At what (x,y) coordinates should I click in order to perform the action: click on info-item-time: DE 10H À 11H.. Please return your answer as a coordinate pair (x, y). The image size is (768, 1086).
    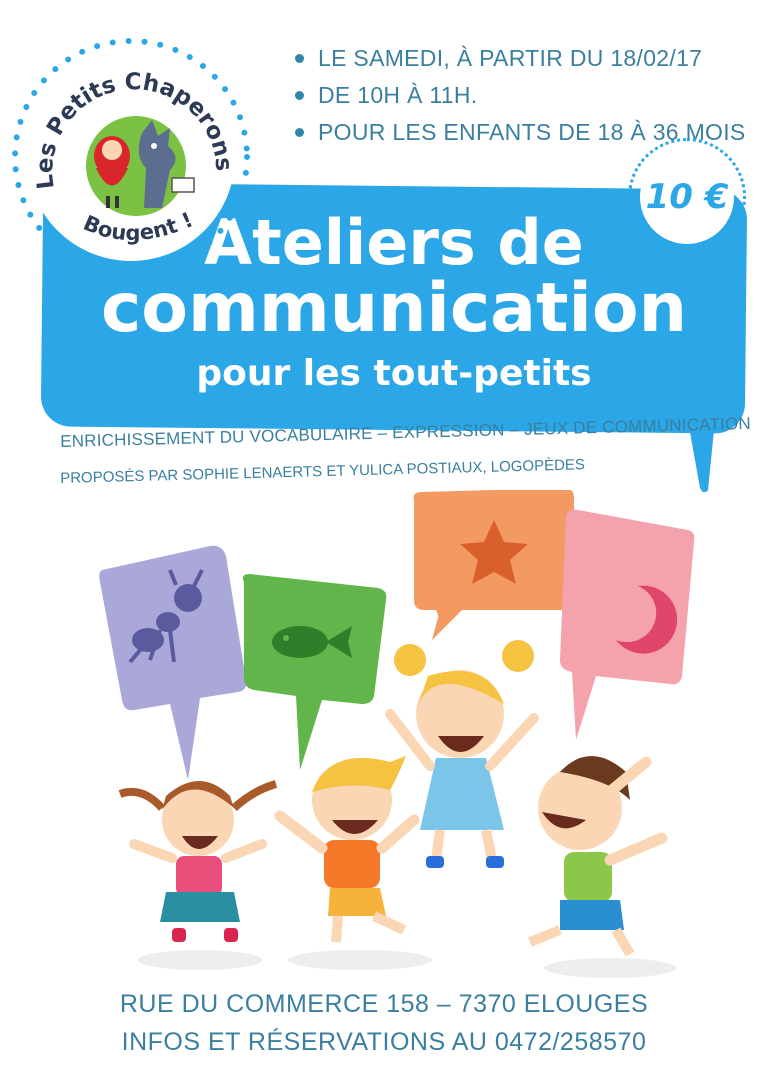
    Looking at the image, I should click on (520, 95).